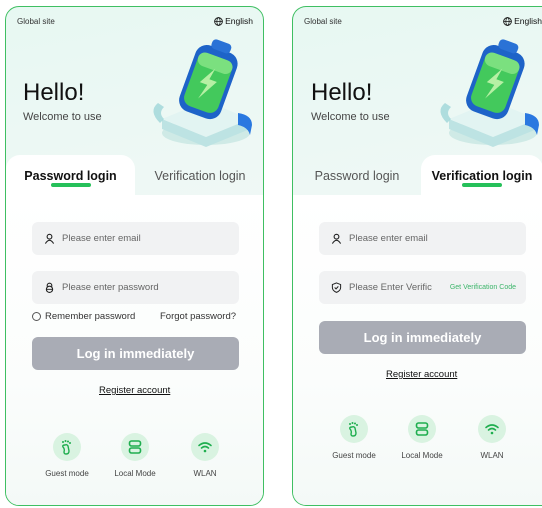 The height and width of the screenshot is (508, 542). Describe the element at coordinates (36, 316) in the screenshot. I see `remember-radio` at that location.